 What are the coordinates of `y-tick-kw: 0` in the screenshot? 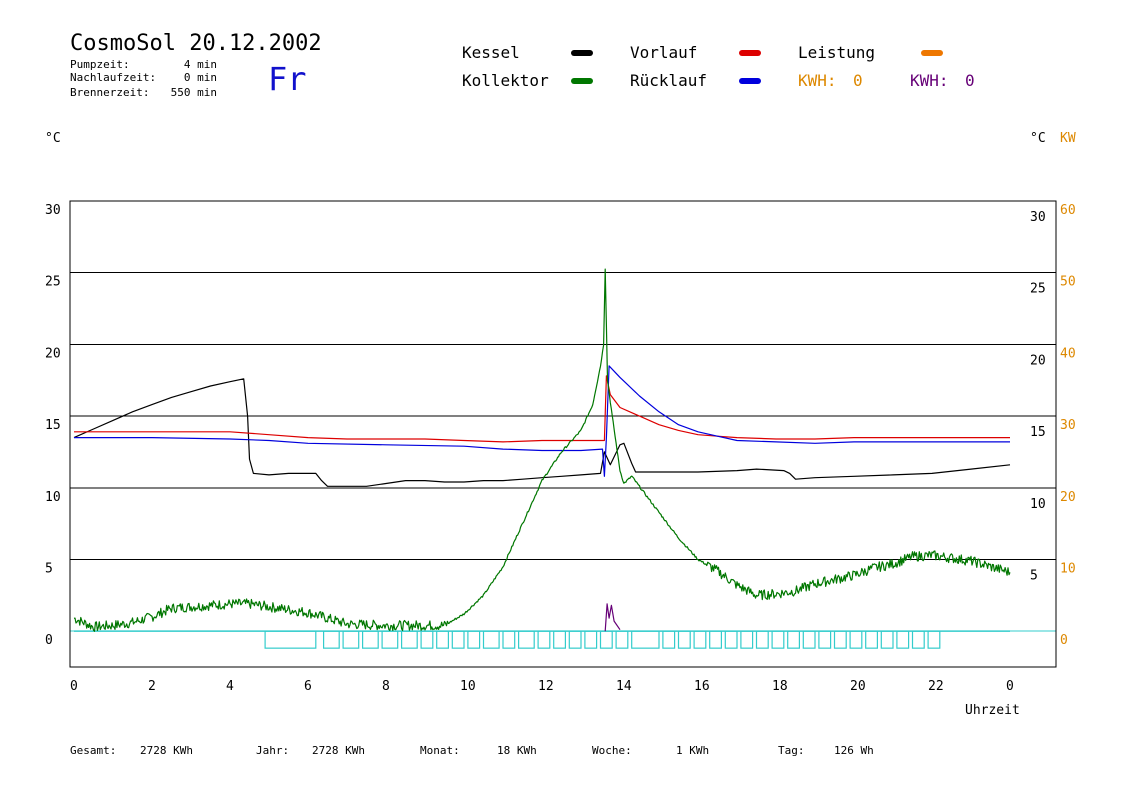 It's located at (1064, 640).